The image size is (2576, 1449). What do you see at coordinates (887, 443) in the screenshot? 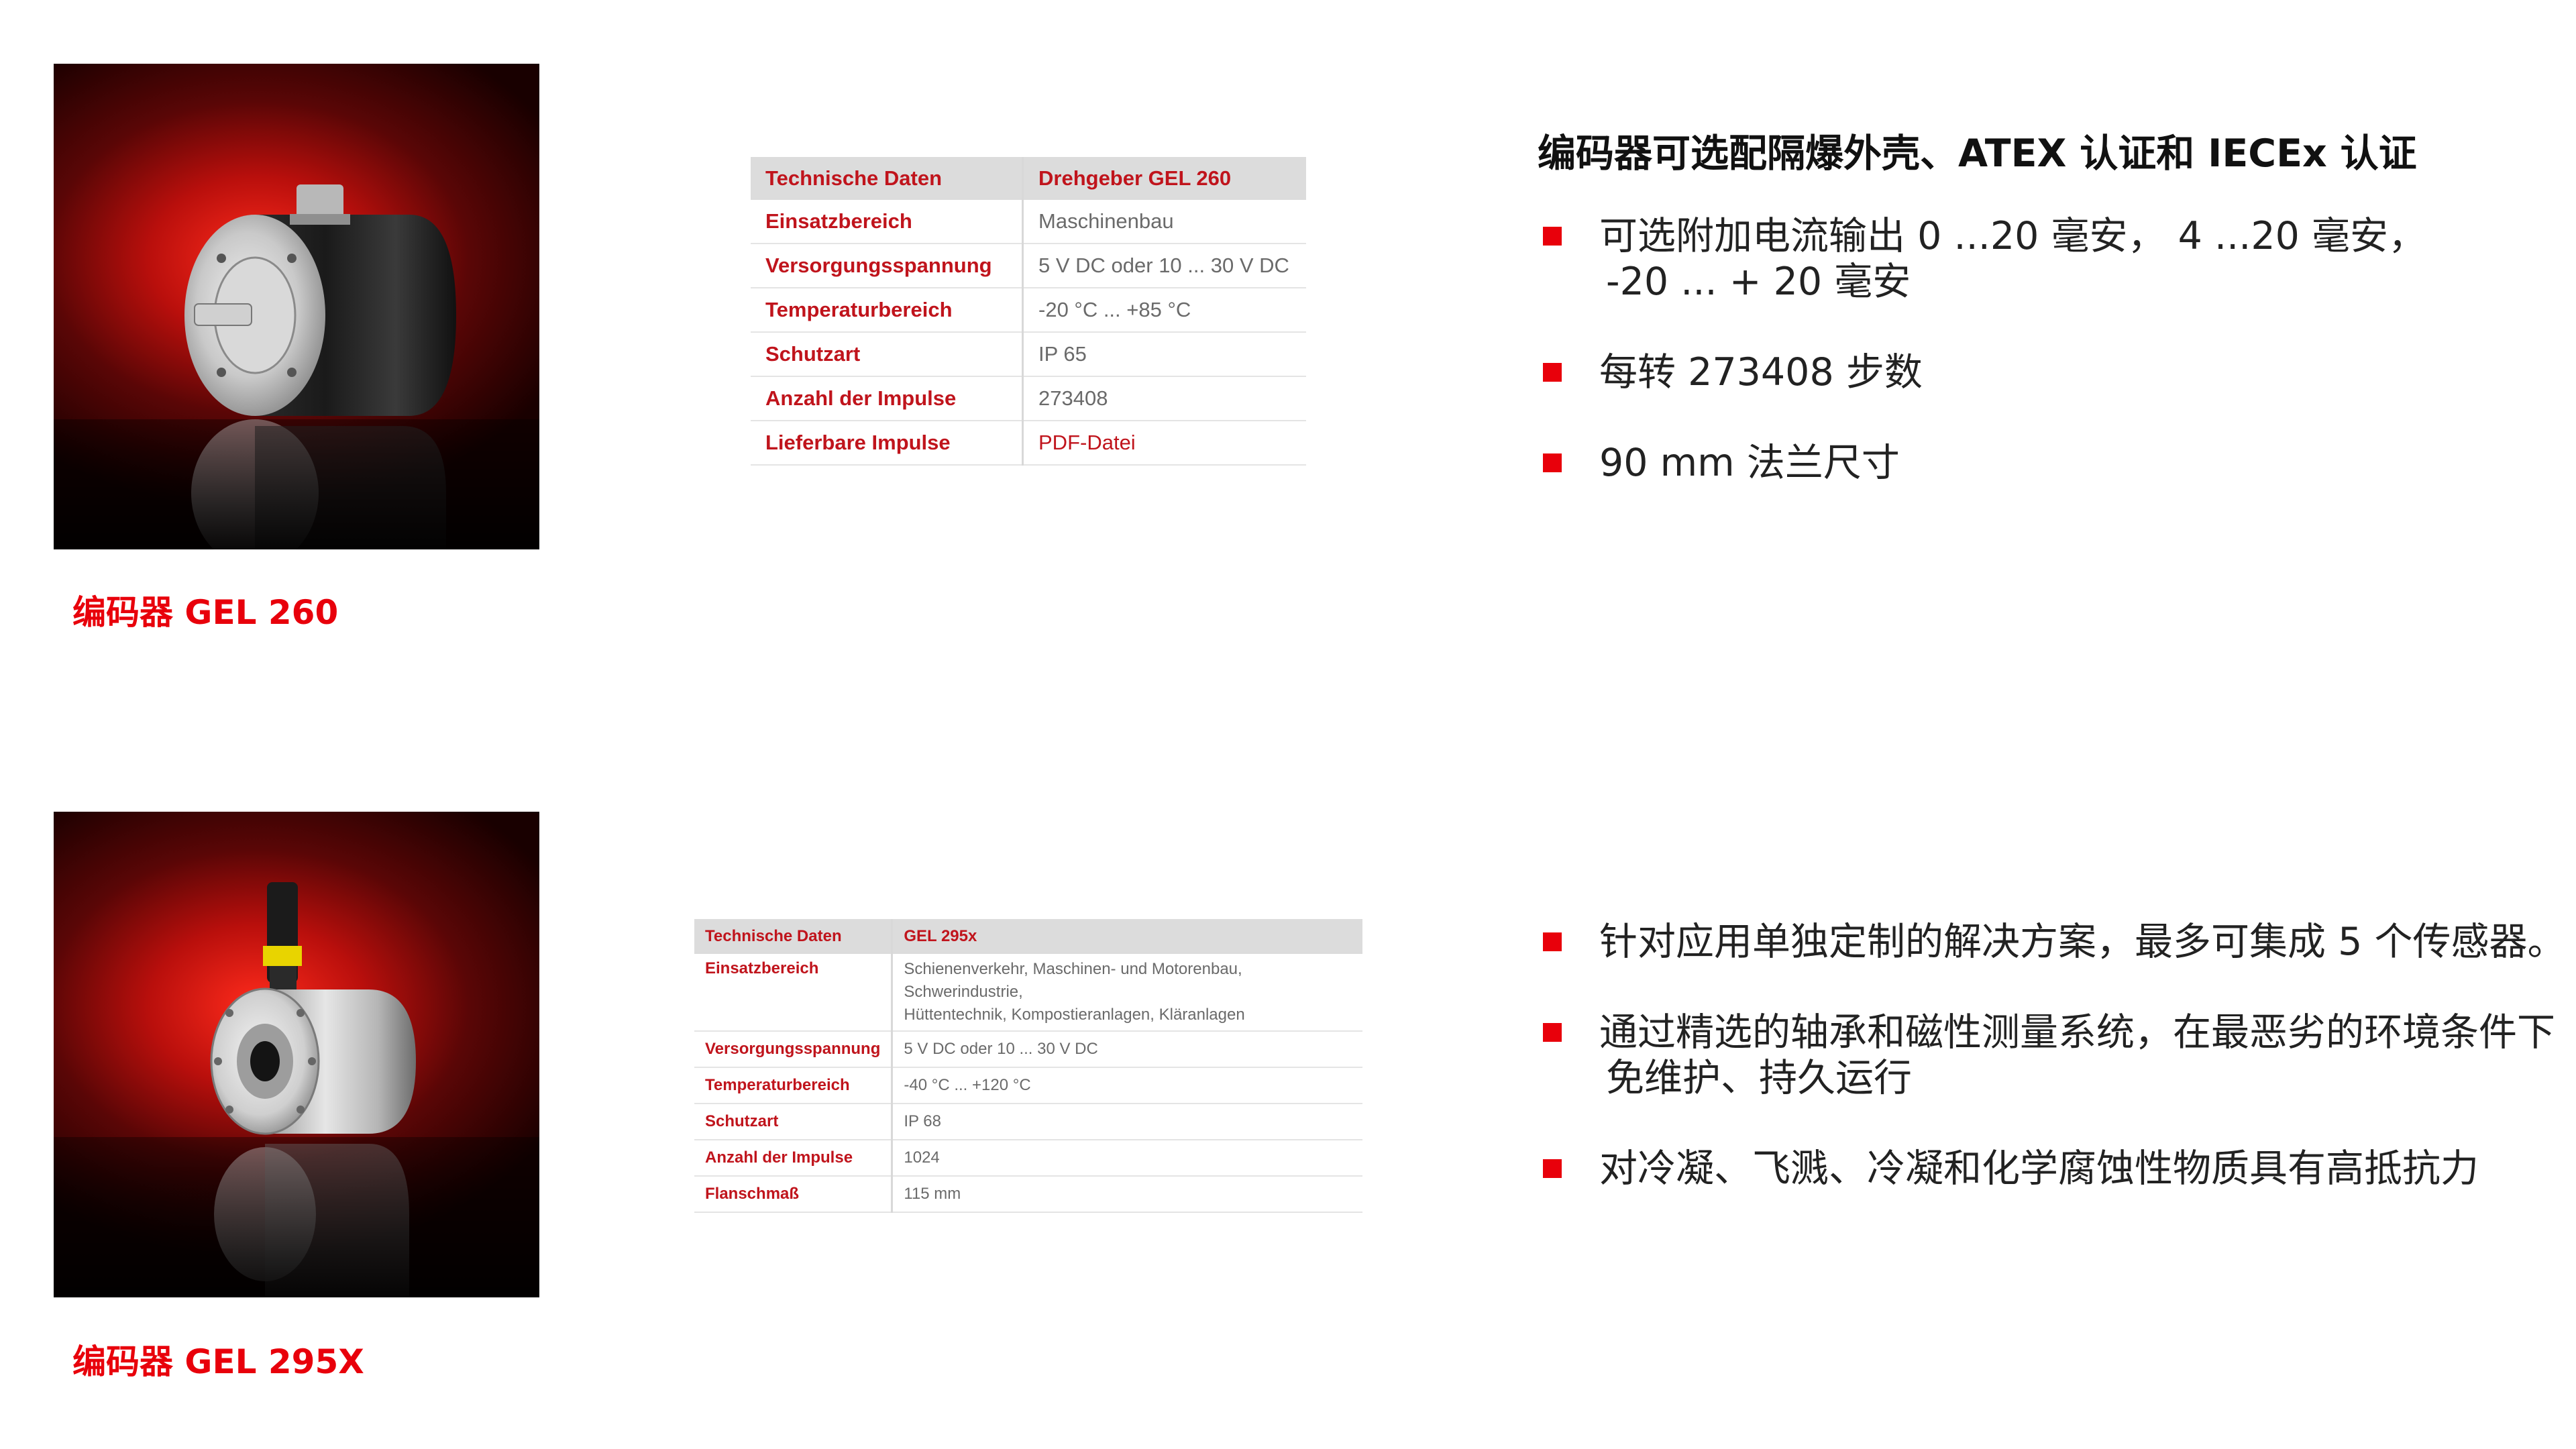
I see `spec-key: Lieferbare Impulse` at bounding box center [887, 443].